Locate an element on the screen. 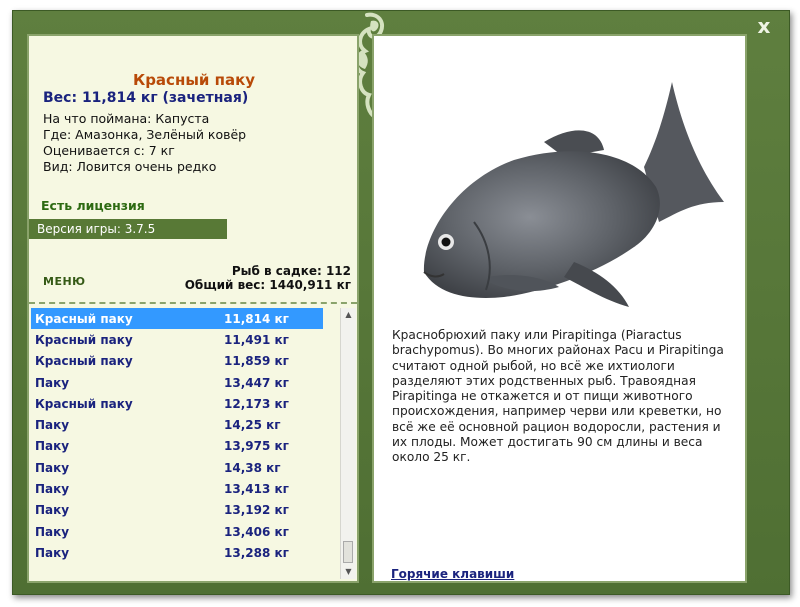  scroll-thumb is located at coordinates (348, 552).